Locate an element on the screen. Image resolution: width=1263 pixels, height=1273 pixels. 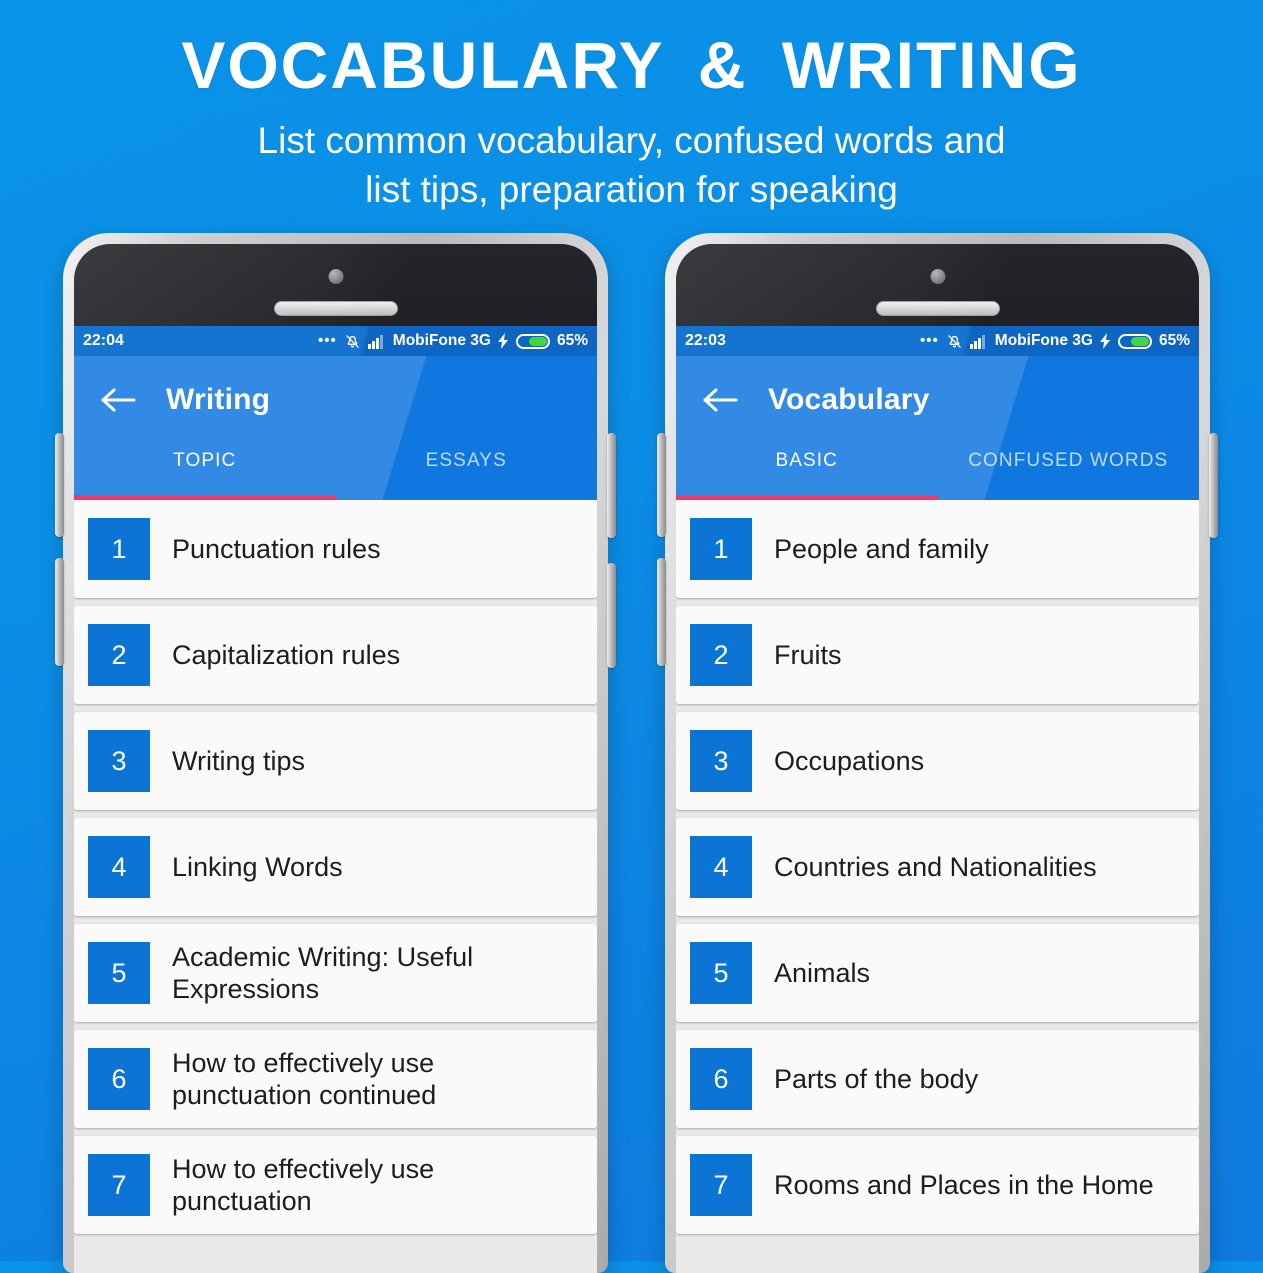
list-item-label: Academic Writing: Useful Expressions is located at coordinates (323, 972).